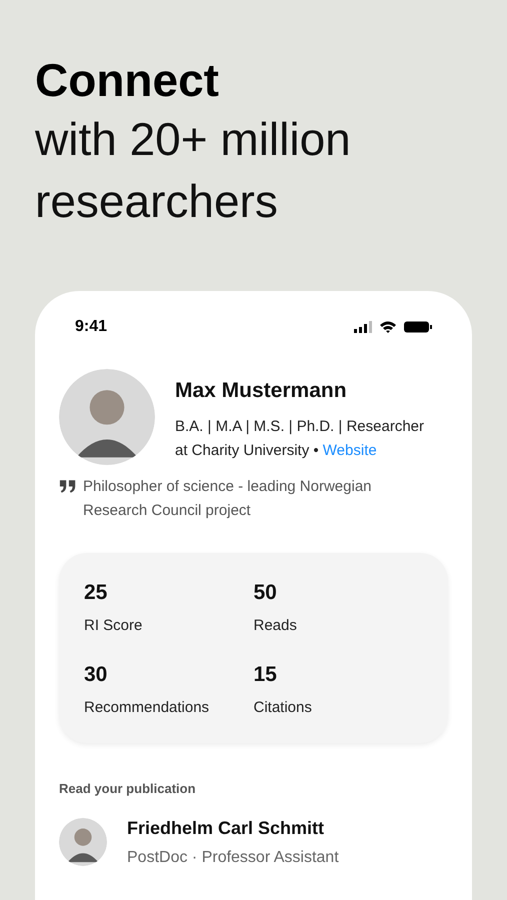  Describe the element at coordinates (266, 675) in the screenshot. I see `stat-value: 15` at that location.